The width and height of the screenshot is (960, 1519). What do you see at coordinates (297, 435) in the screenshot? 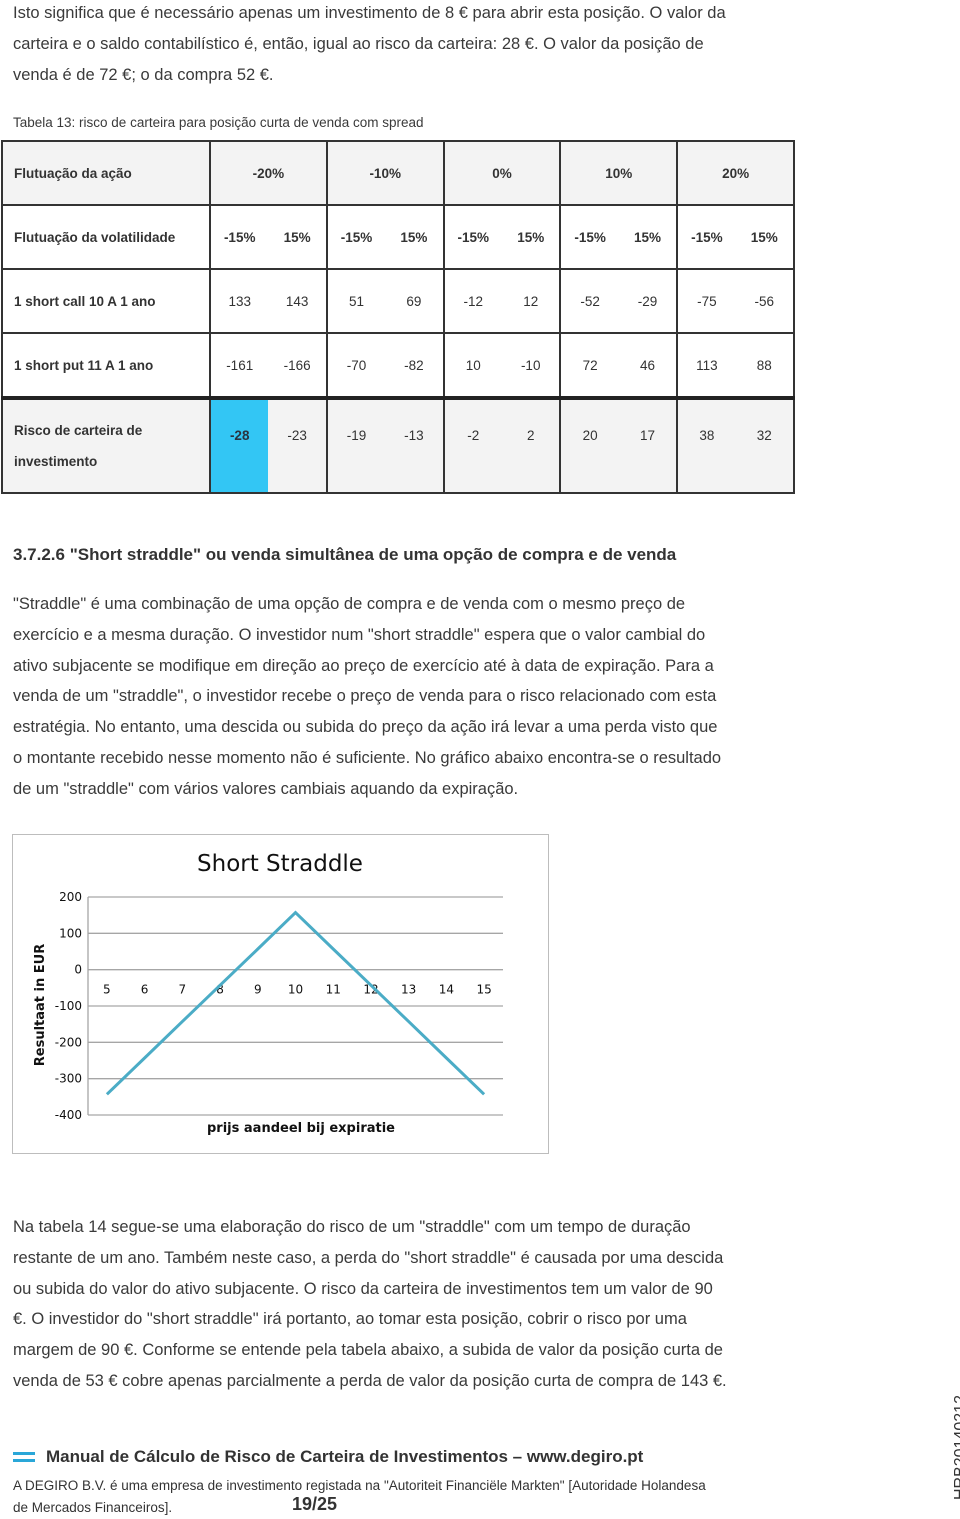
I see `value-cell: -23` at bounding box center [297, 435].